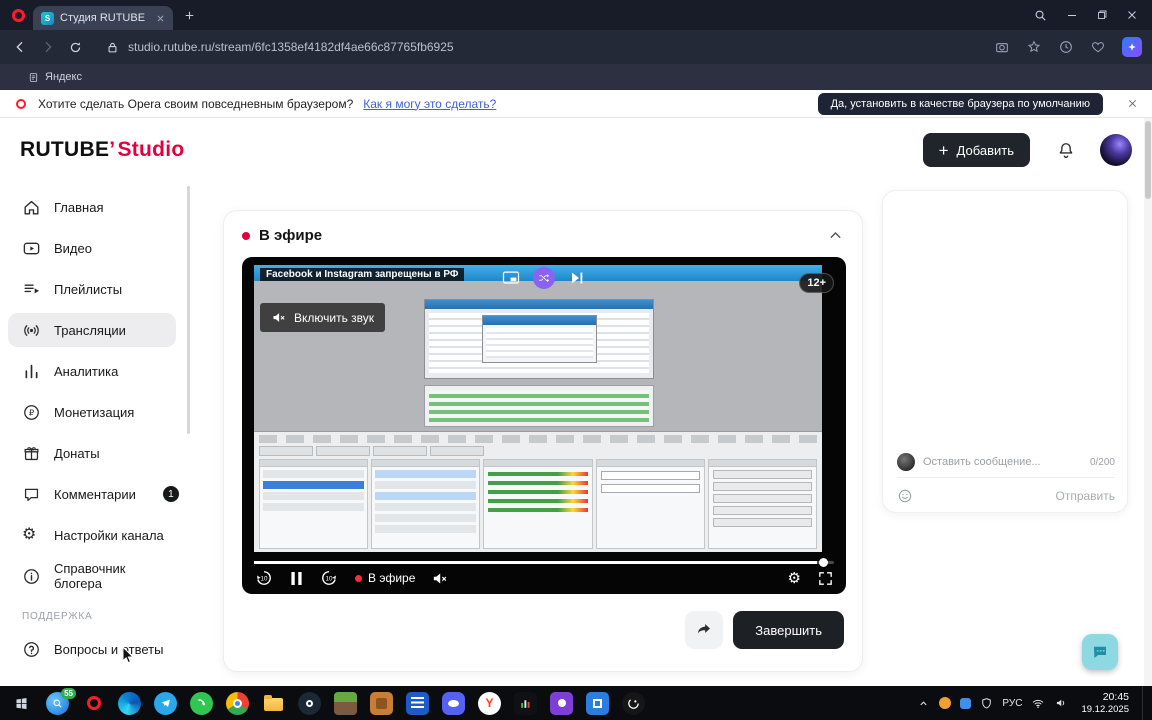  Describe the element at coordinates (544, 278) in the screenshot. I see `shuffle-icon` at that location.